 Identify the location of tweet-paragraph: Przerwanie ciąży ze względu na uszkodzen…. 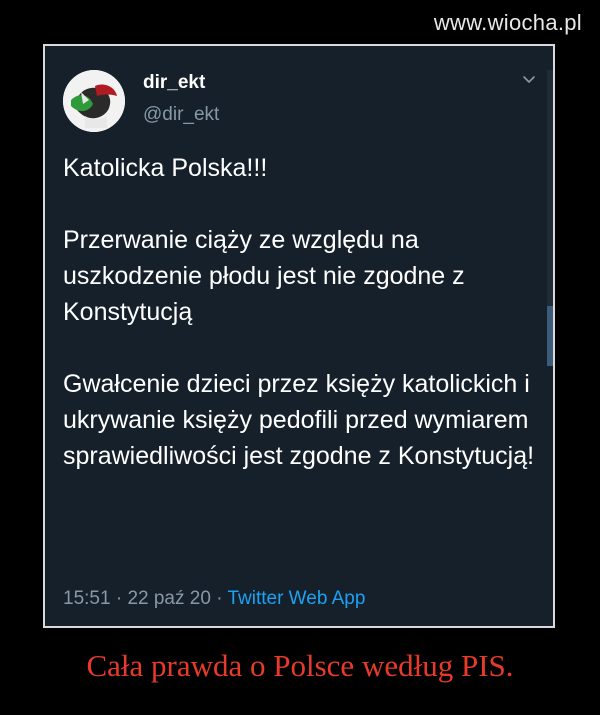
(264, 276).